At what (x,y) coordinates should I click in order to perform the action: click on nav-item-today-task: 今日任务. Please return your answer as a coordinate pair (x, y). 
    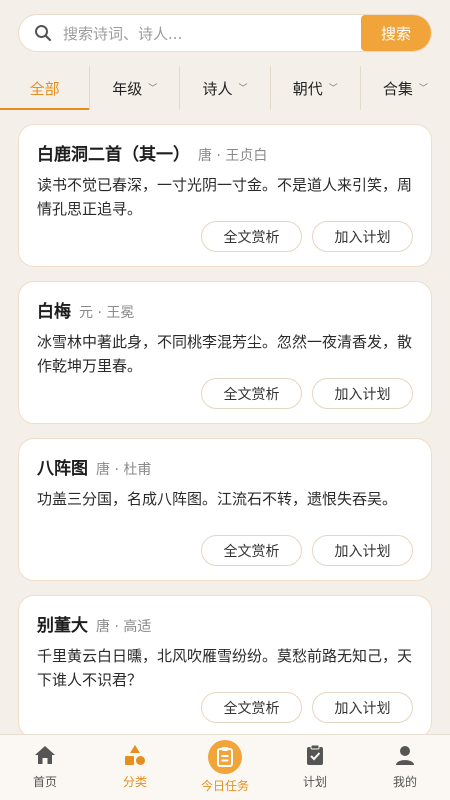
    Looking at the image, I should click on (225, 767).